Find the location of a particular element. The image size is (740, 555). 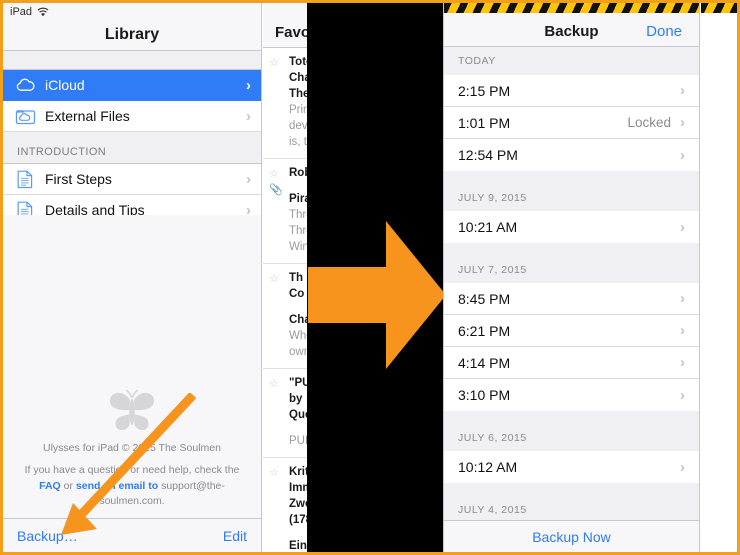

backup-time: 6:21 PM is located at coordinates (484, 330).